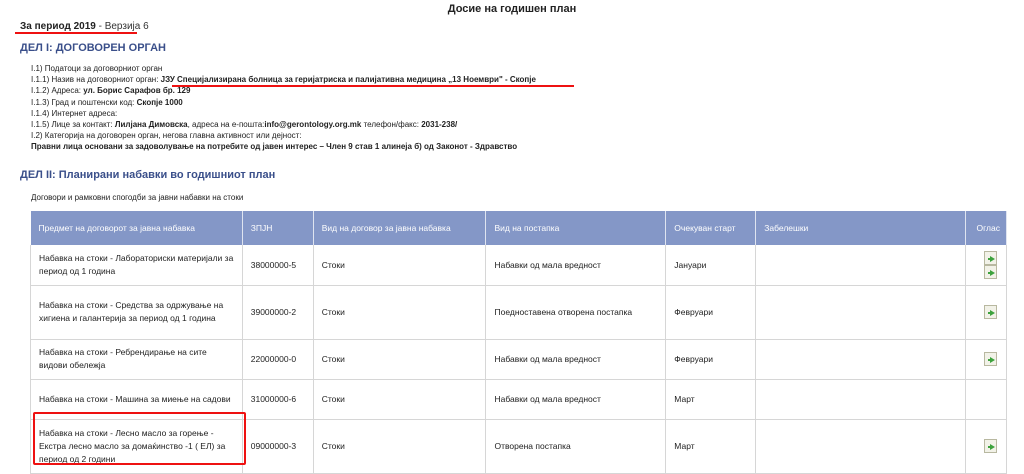 This screenshot has height=474, width=1024. Describe the element at coordinates (439, 125) in the screenshot. I see `contact-phone: 2031-238/` at that location.